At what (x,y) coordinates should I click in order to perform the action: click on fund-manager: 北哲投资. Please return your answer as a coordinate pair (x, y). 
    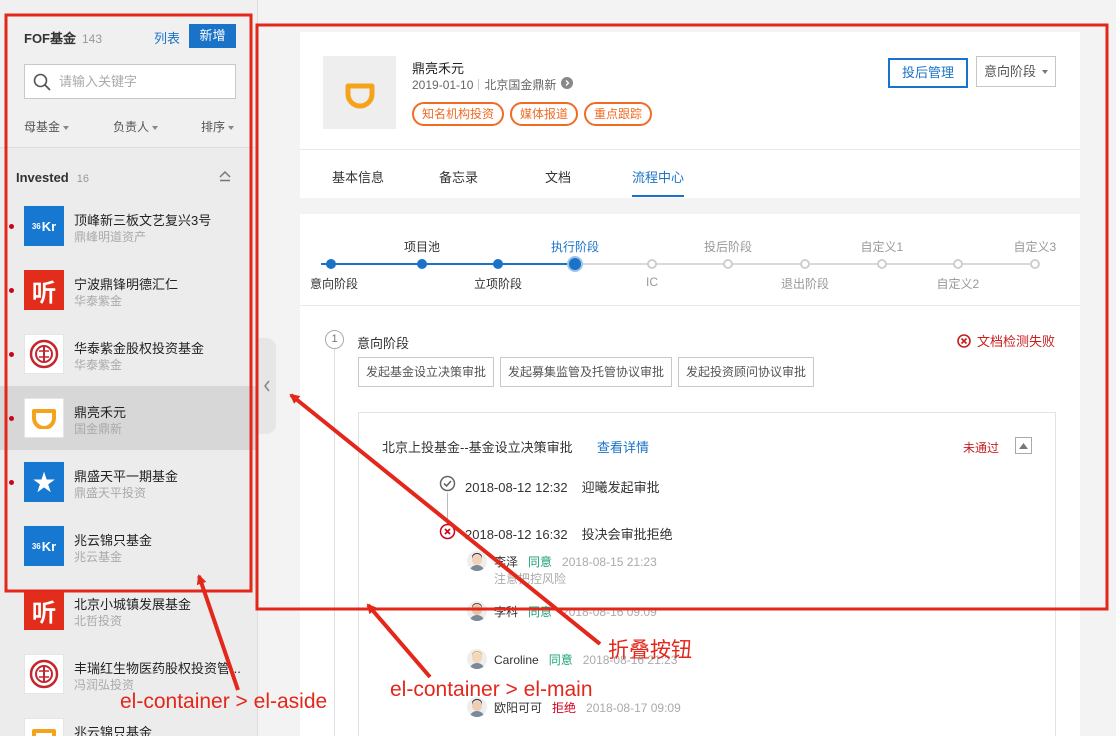
    Looking at the image, I should click on (98, 621).